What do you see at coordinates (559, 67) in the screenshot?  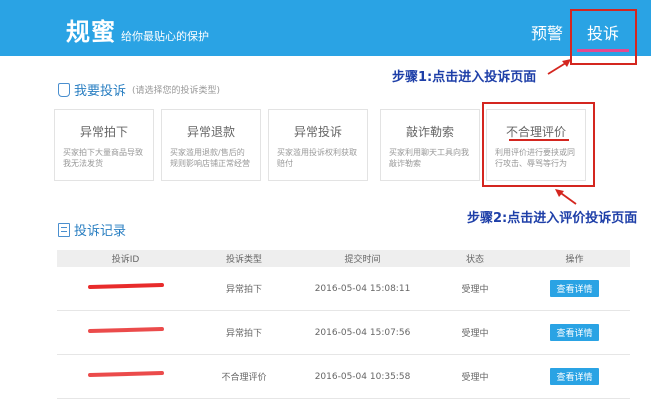 I see `arrow-icon-step1` at bounding box center [559, 67].